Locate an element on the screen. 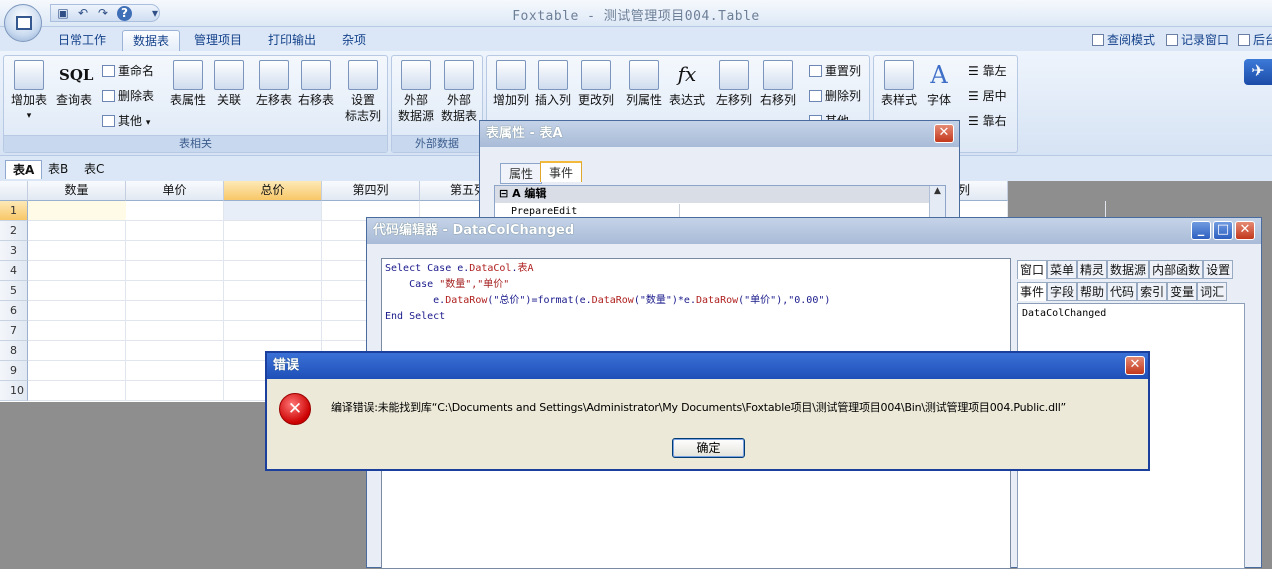  tab-manage-project: 管理项目 is located at coordinates (218, 40).